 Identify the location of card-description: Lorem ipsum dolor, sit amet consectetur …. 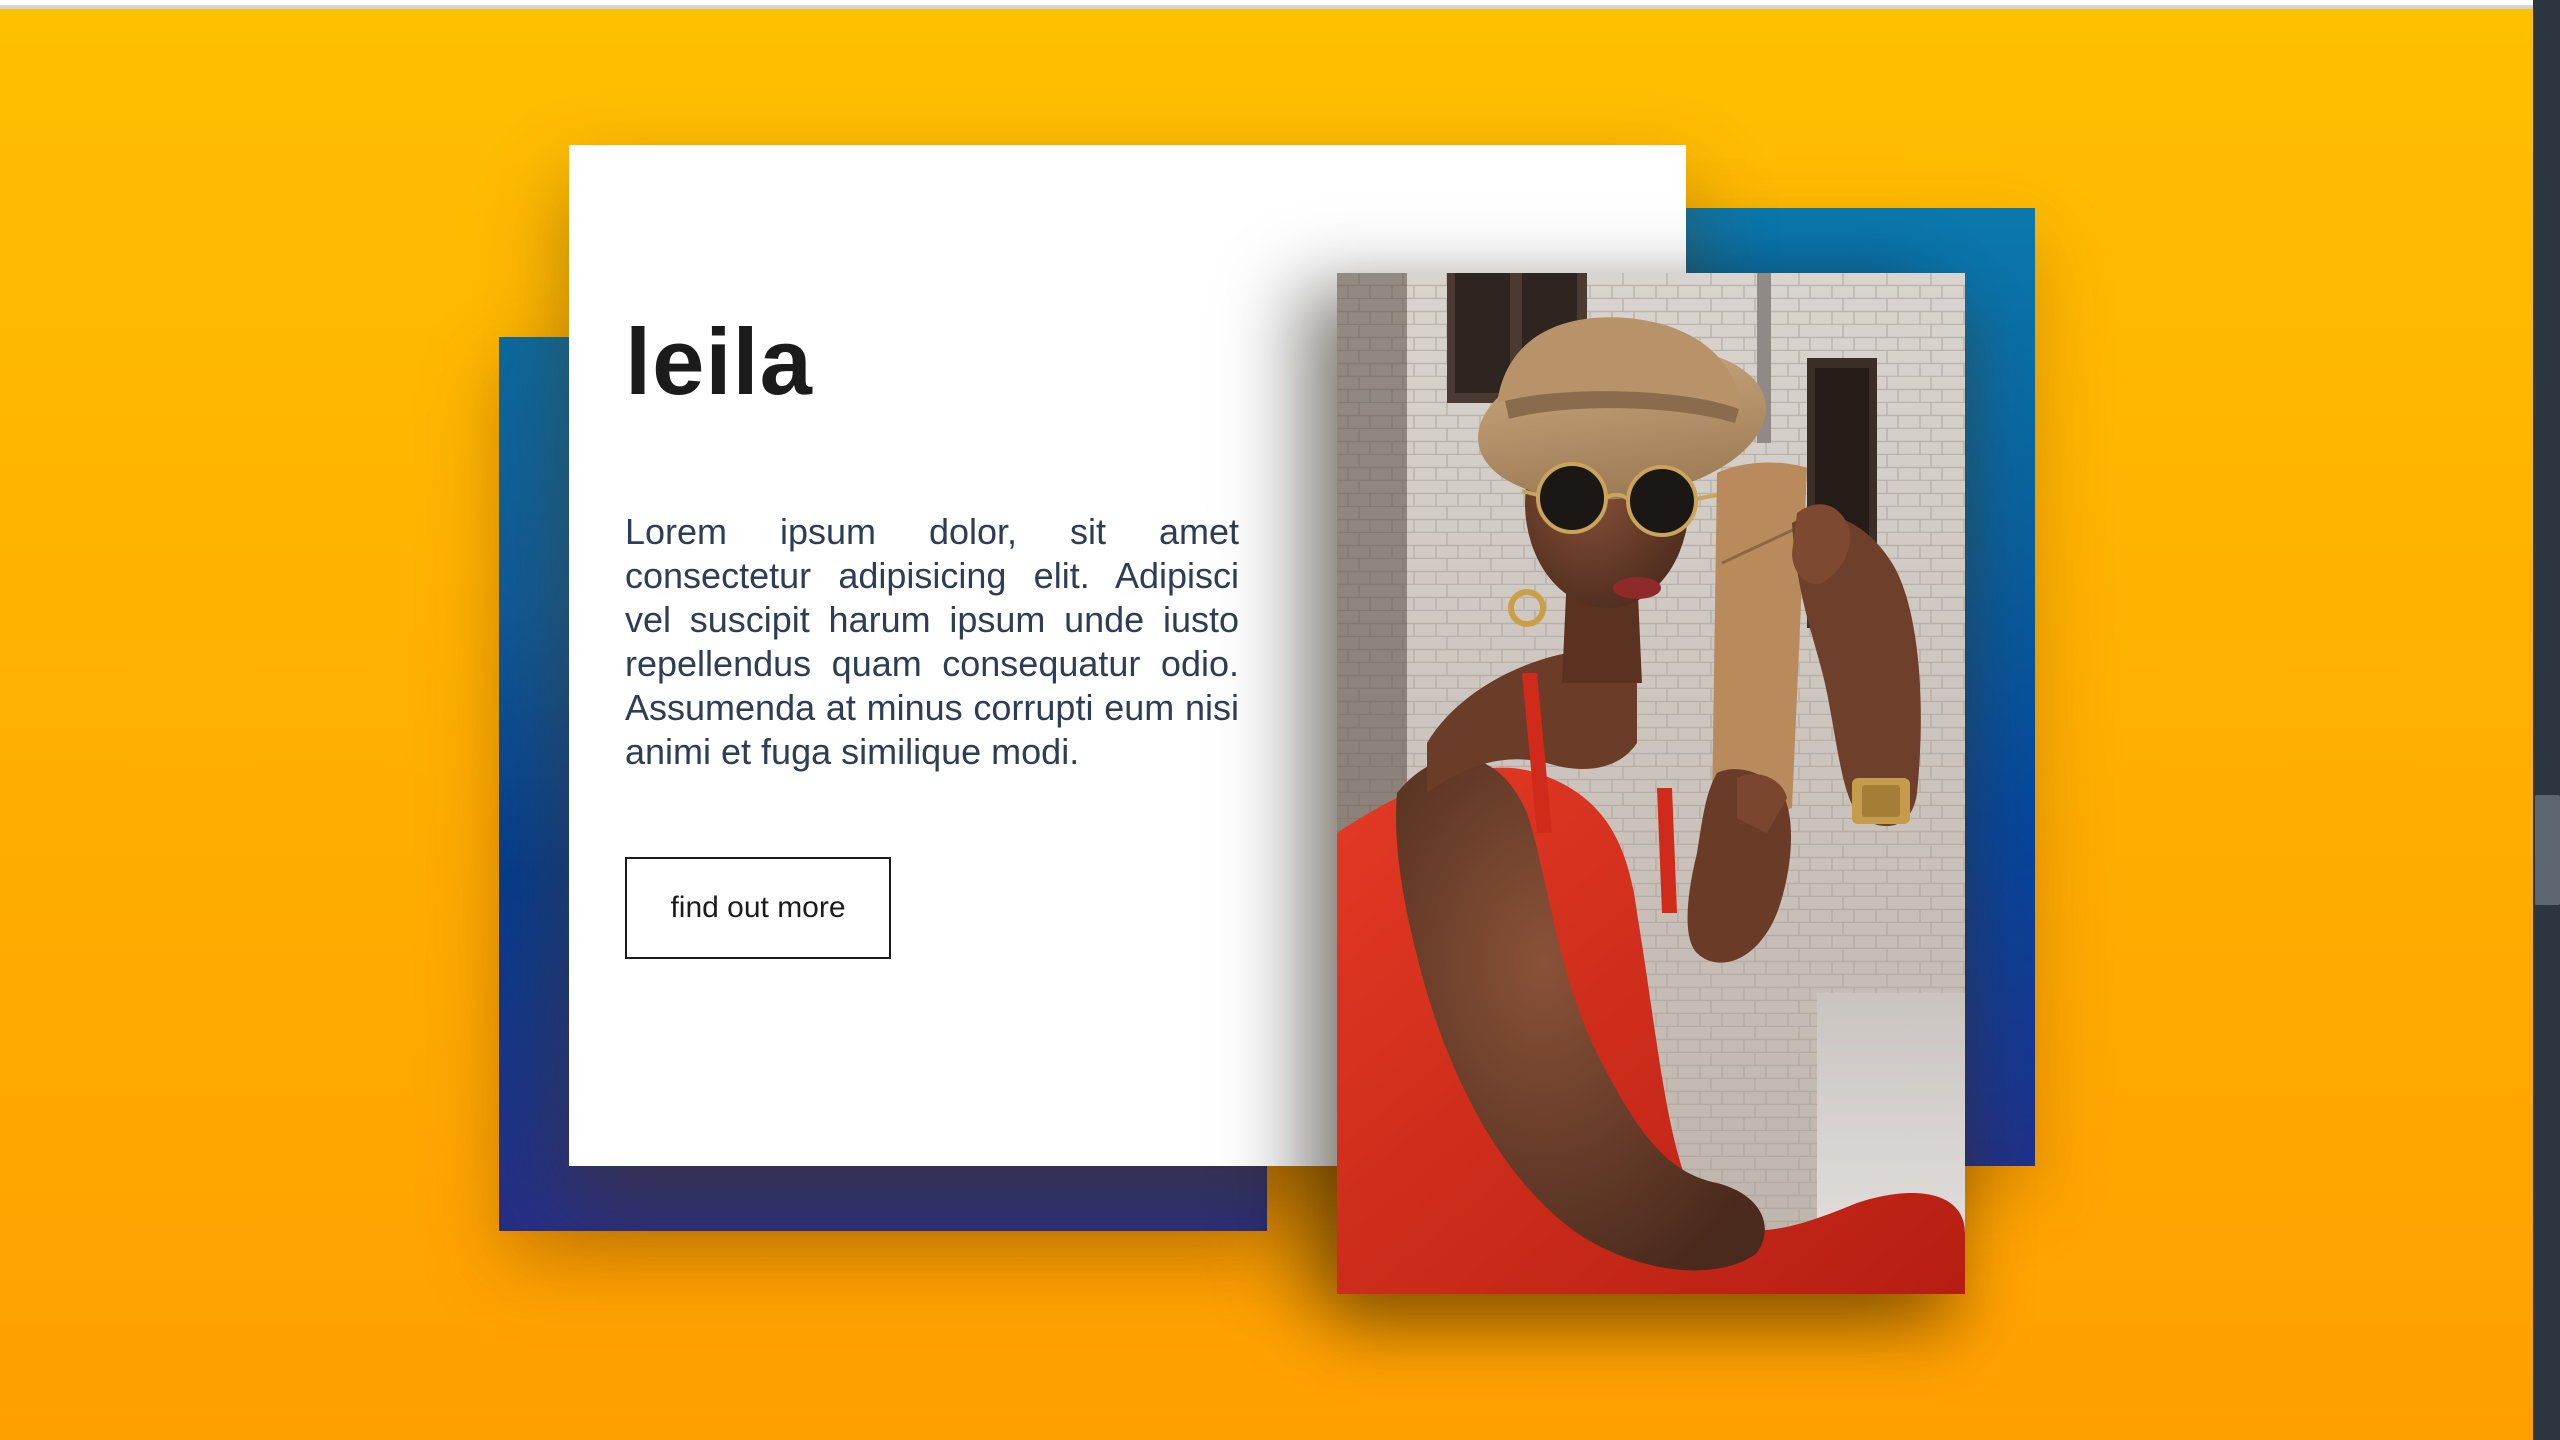
(932, 641).